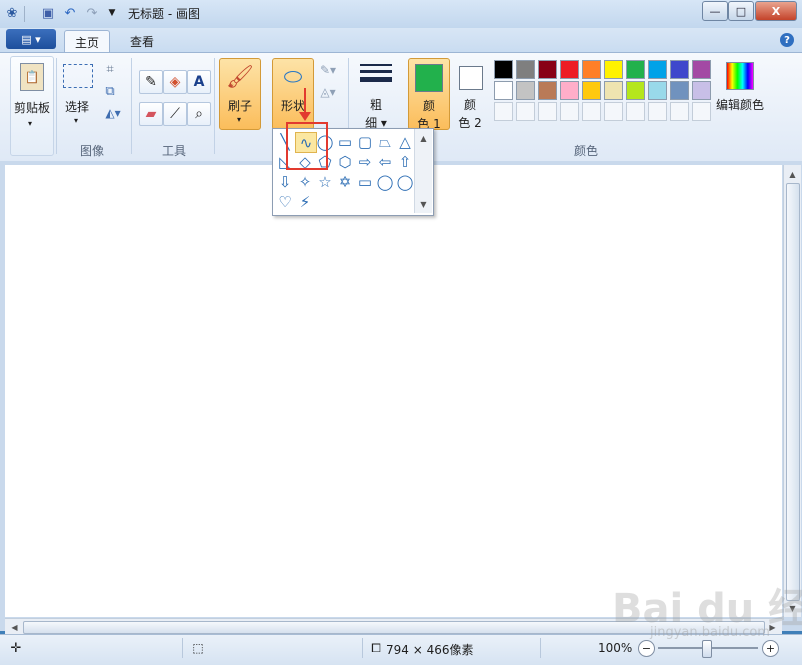  I want to click on brushes-button: 🖌 刷子 ▾, so click(240, 94).